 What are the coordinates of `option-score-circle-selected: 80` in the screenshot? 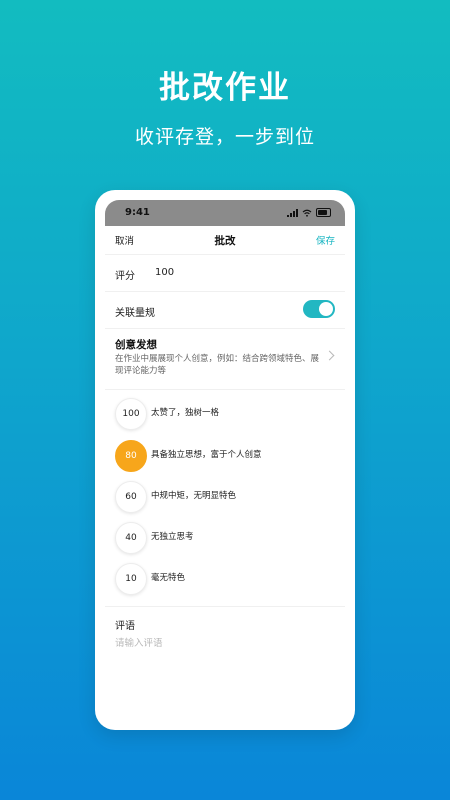 It's located at (131, 456).